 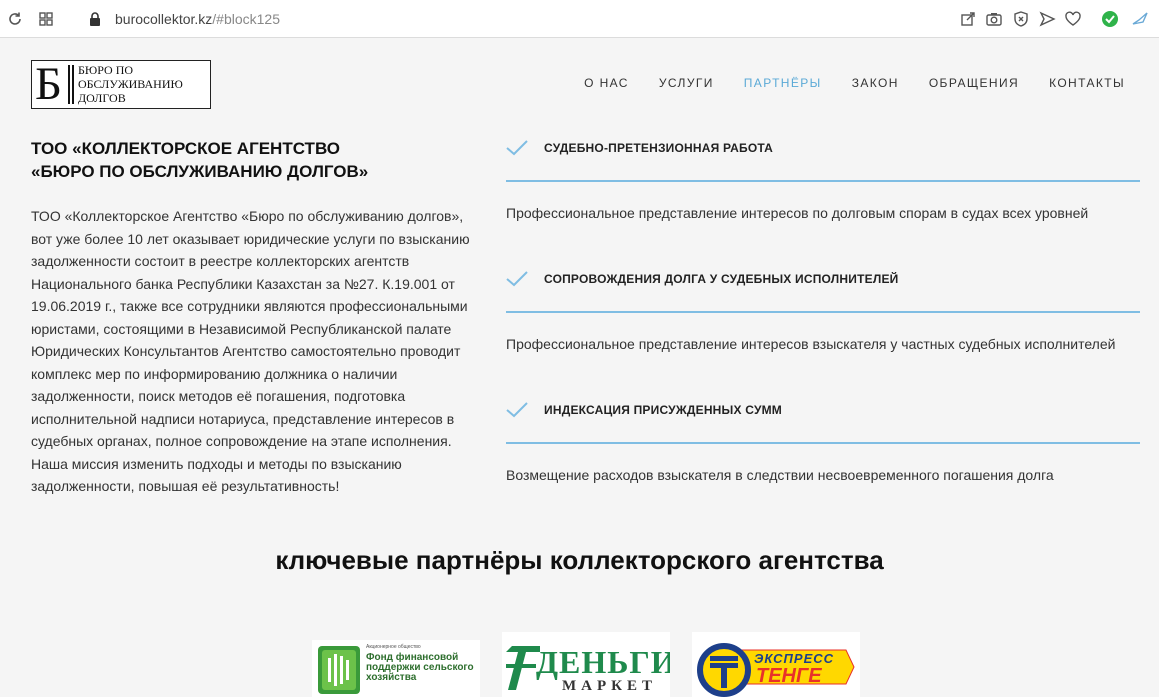 What do you see at coordinates (48, 84) in the screenshot?
I see `logo-letter: Б` at bounding box center [48, 84].